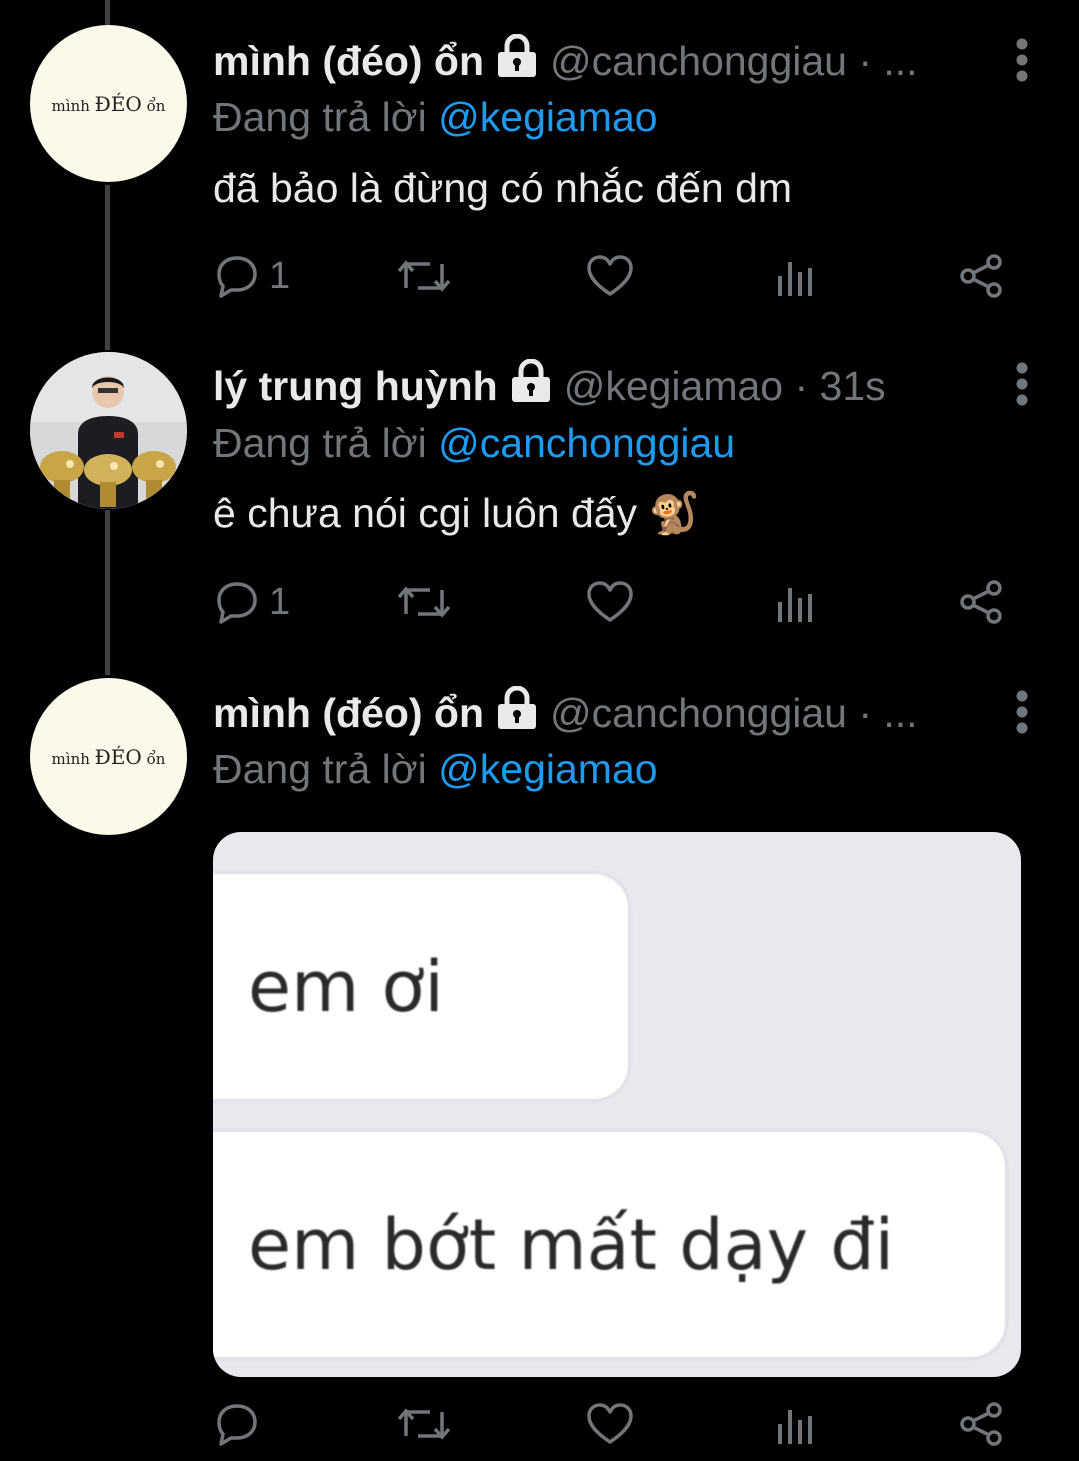 This screenshot has width=1079, height=1461. I want to click on reply-mention: @kegiamao, so click(547, 769).